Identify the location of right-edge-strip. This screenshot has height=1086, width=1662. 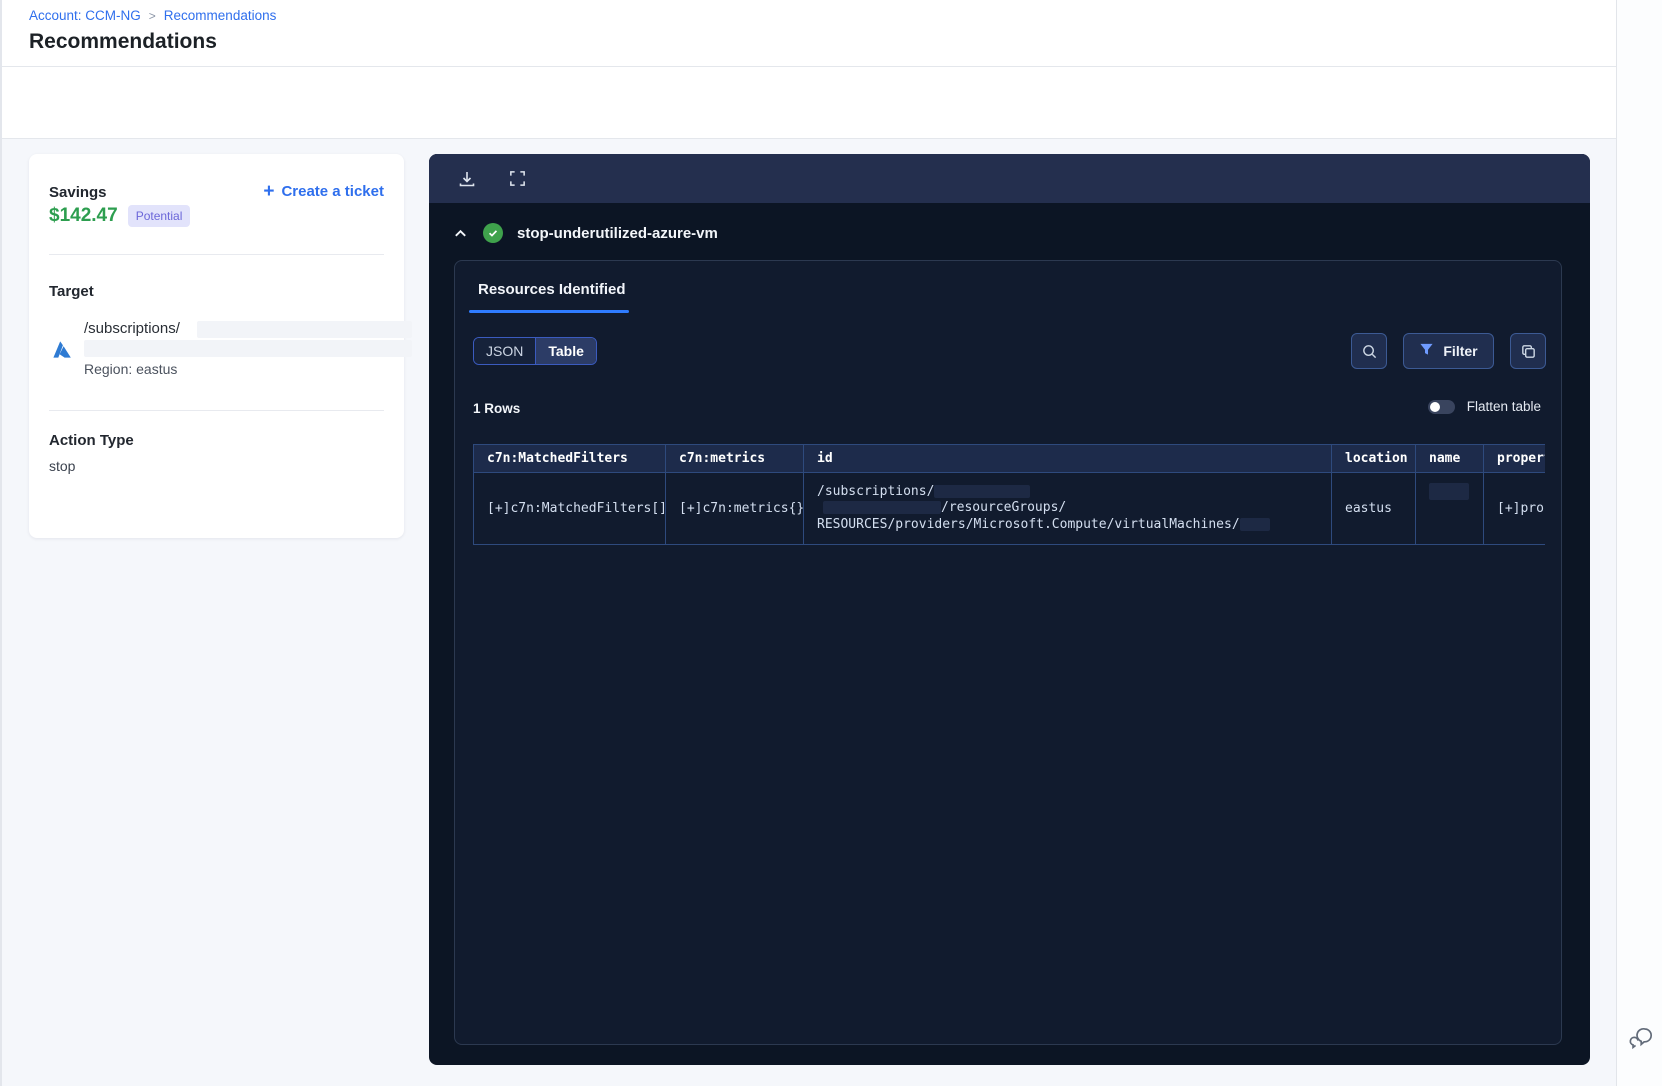
(1639, 543).